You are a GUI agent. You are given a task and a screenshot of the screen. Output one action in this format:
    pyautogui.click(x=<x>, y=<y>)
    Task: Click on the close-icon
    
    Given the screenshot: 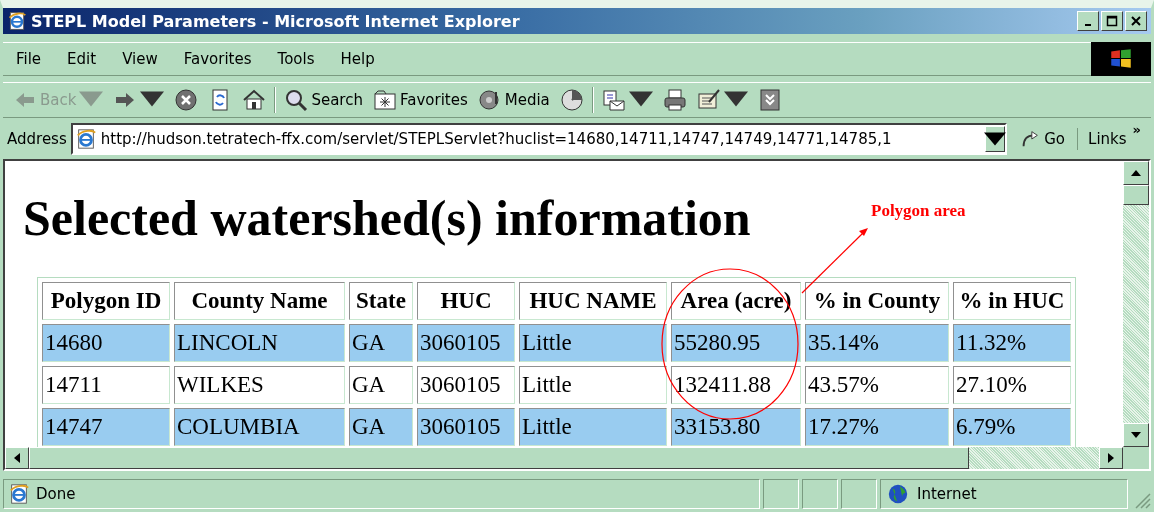 What is the action you would take?
    pyautogui.click(x=1136, y=21)
    